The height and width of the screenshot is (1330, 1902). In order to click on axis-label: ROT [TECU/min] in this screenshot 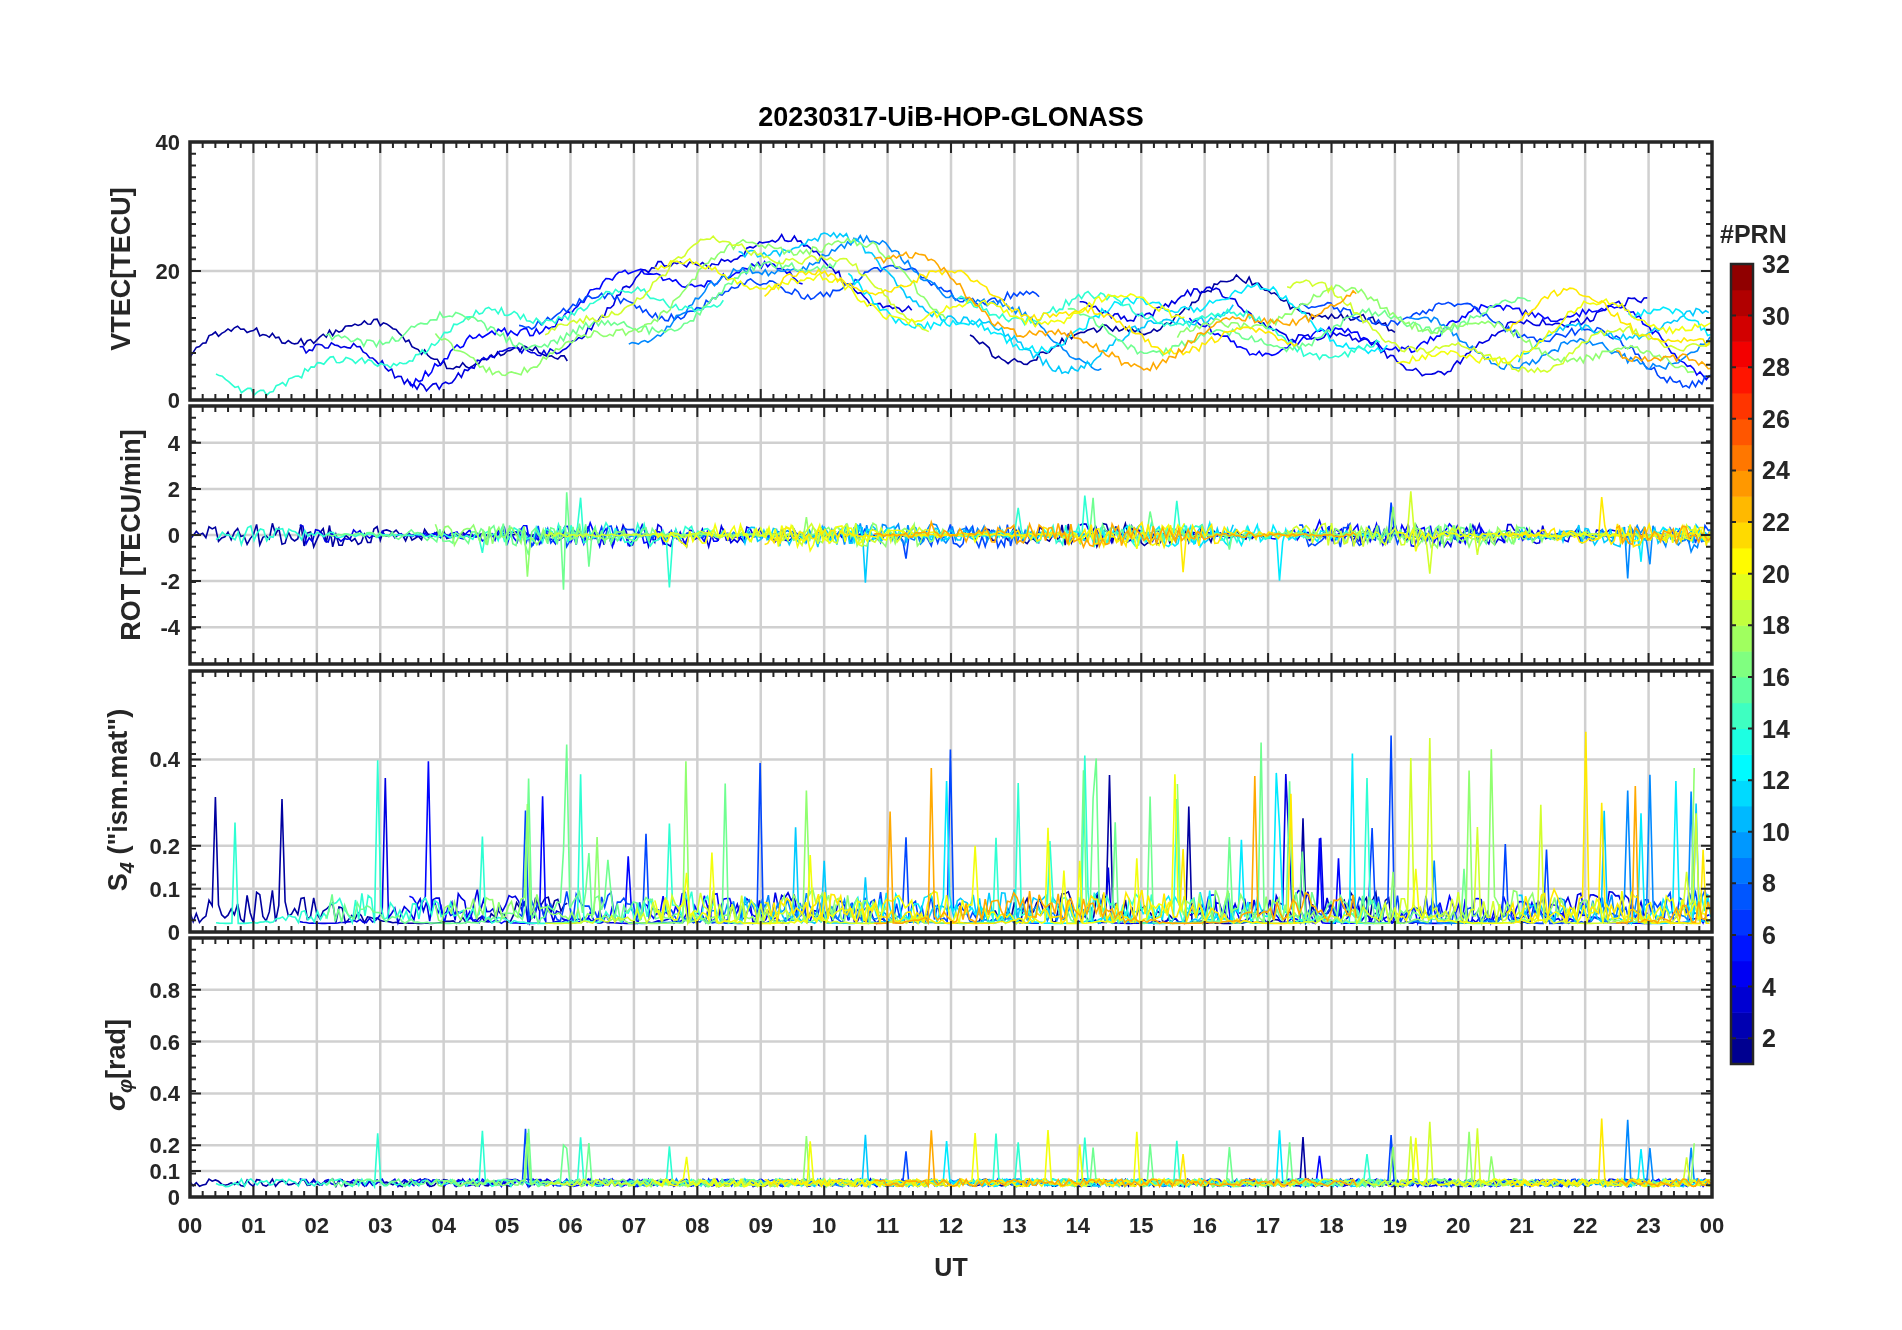, I will do `click(131, 535)`.